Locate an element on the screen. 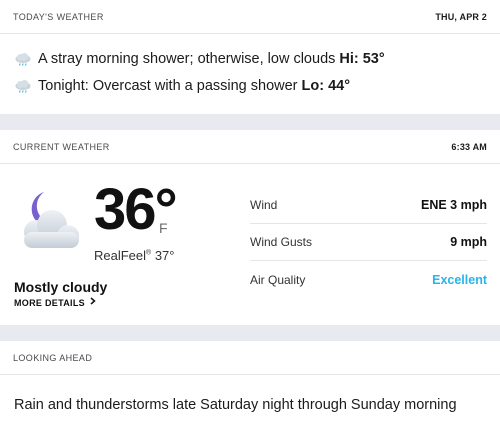 This screenshot has height=432, width=500. card-header: CURRENT WEATHER 6:33 AM is located at coordinates (250, 147).